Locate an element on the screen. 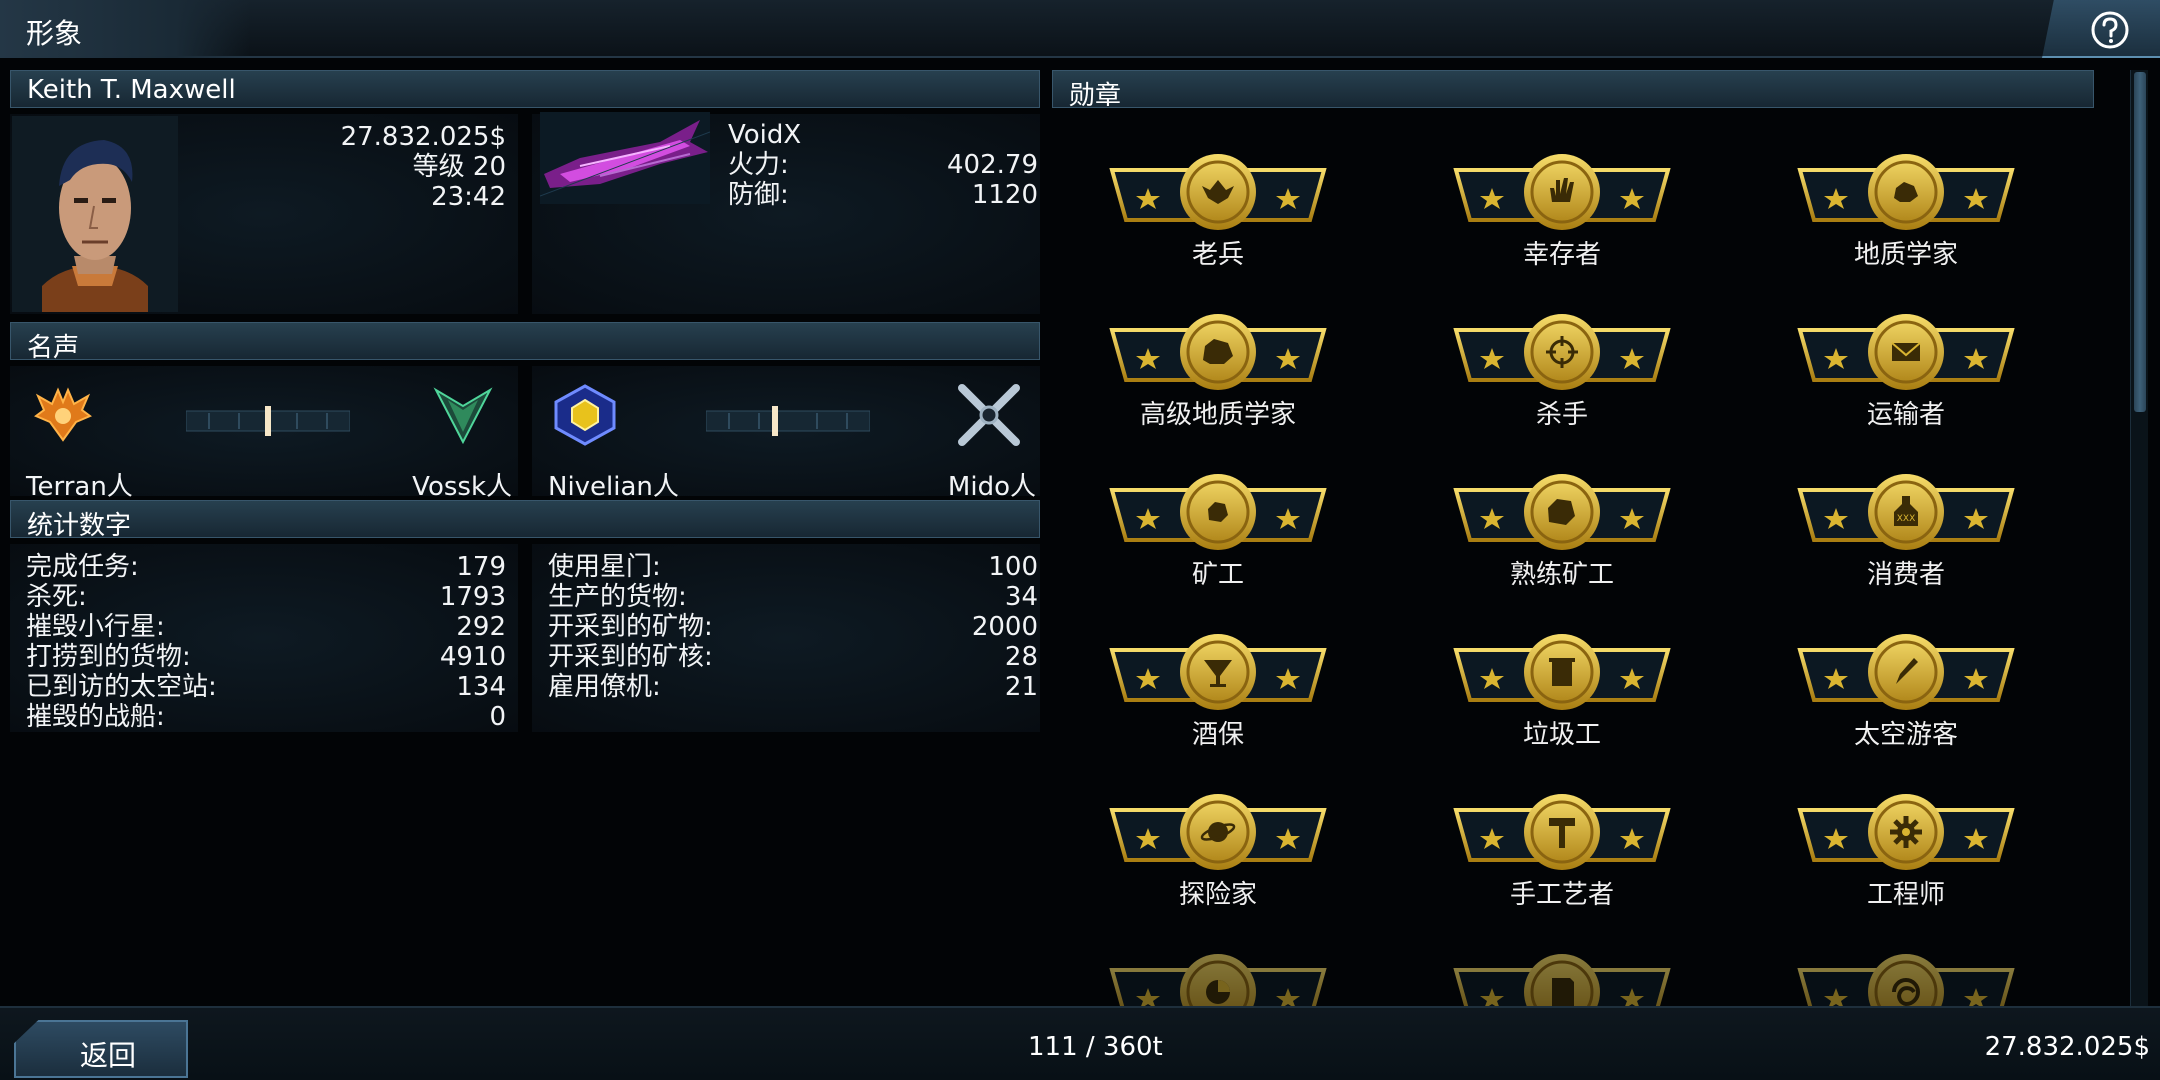 Image resolution: width=2160 pixels, height=1080 pixels. scrollbar-thumb is located at coordinates (2140, 242).